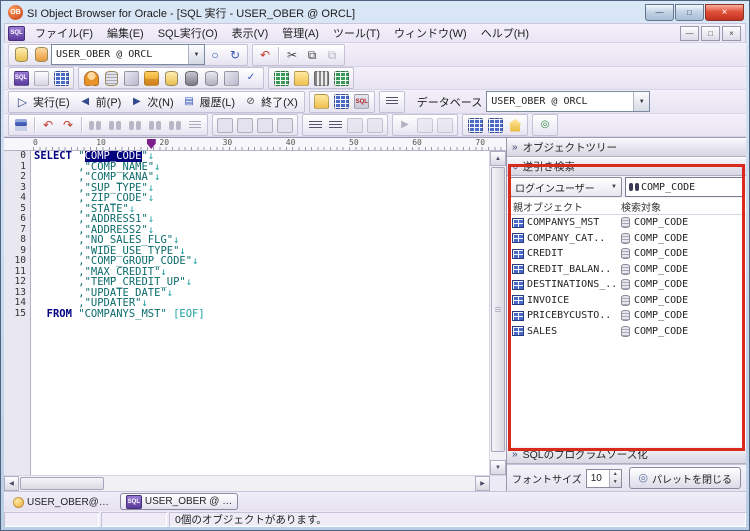  What do you see at coordinates (151, 144) in the screenshot?
I see `ruler-marker` at bounding box center [151, 144].